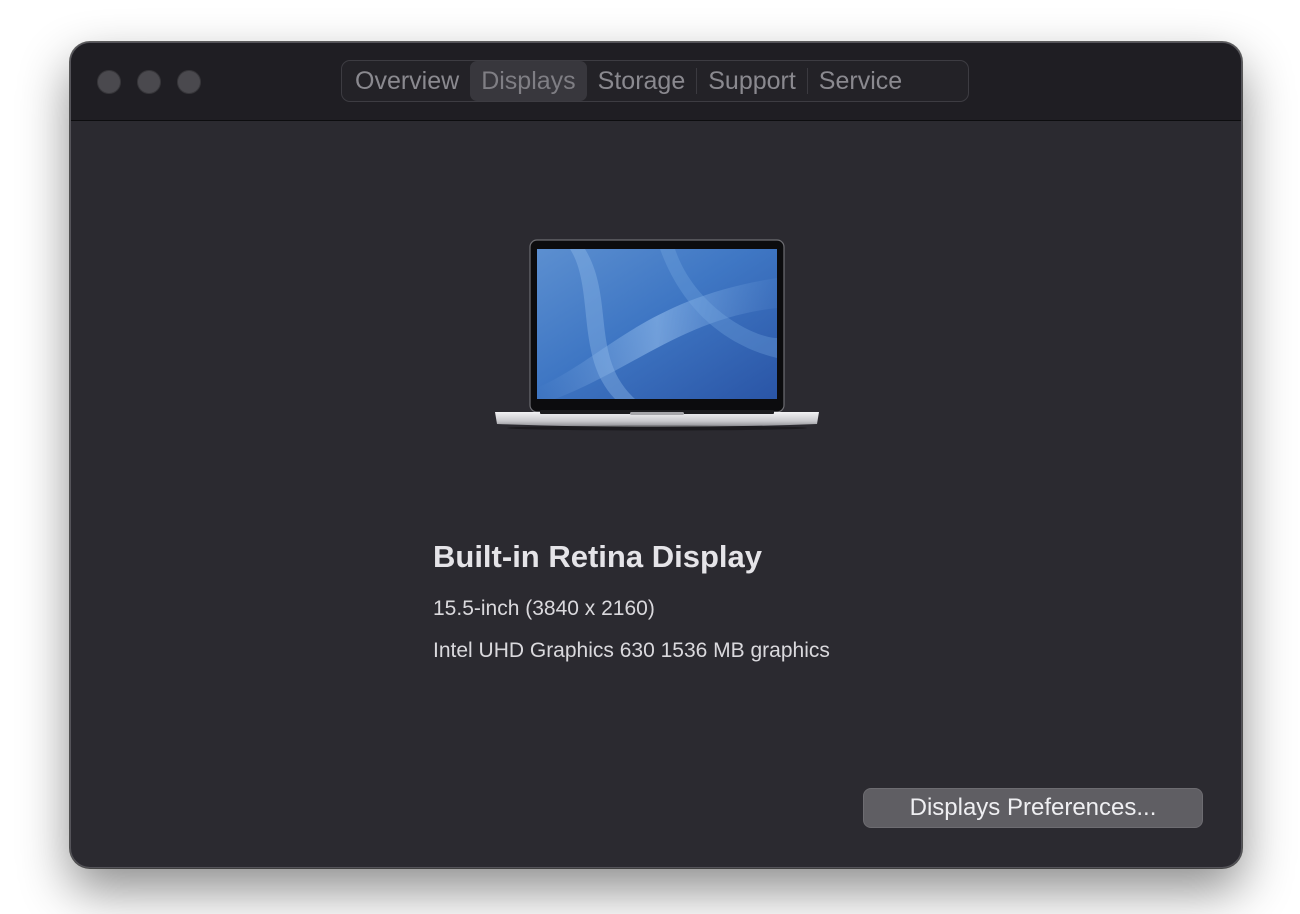 The height and width of the screenshot is (914, 1300). What do you see at coordinates (407, 81) in the screenshot?
I see `tab-overview: Overview` at bounding box center [407, 81].